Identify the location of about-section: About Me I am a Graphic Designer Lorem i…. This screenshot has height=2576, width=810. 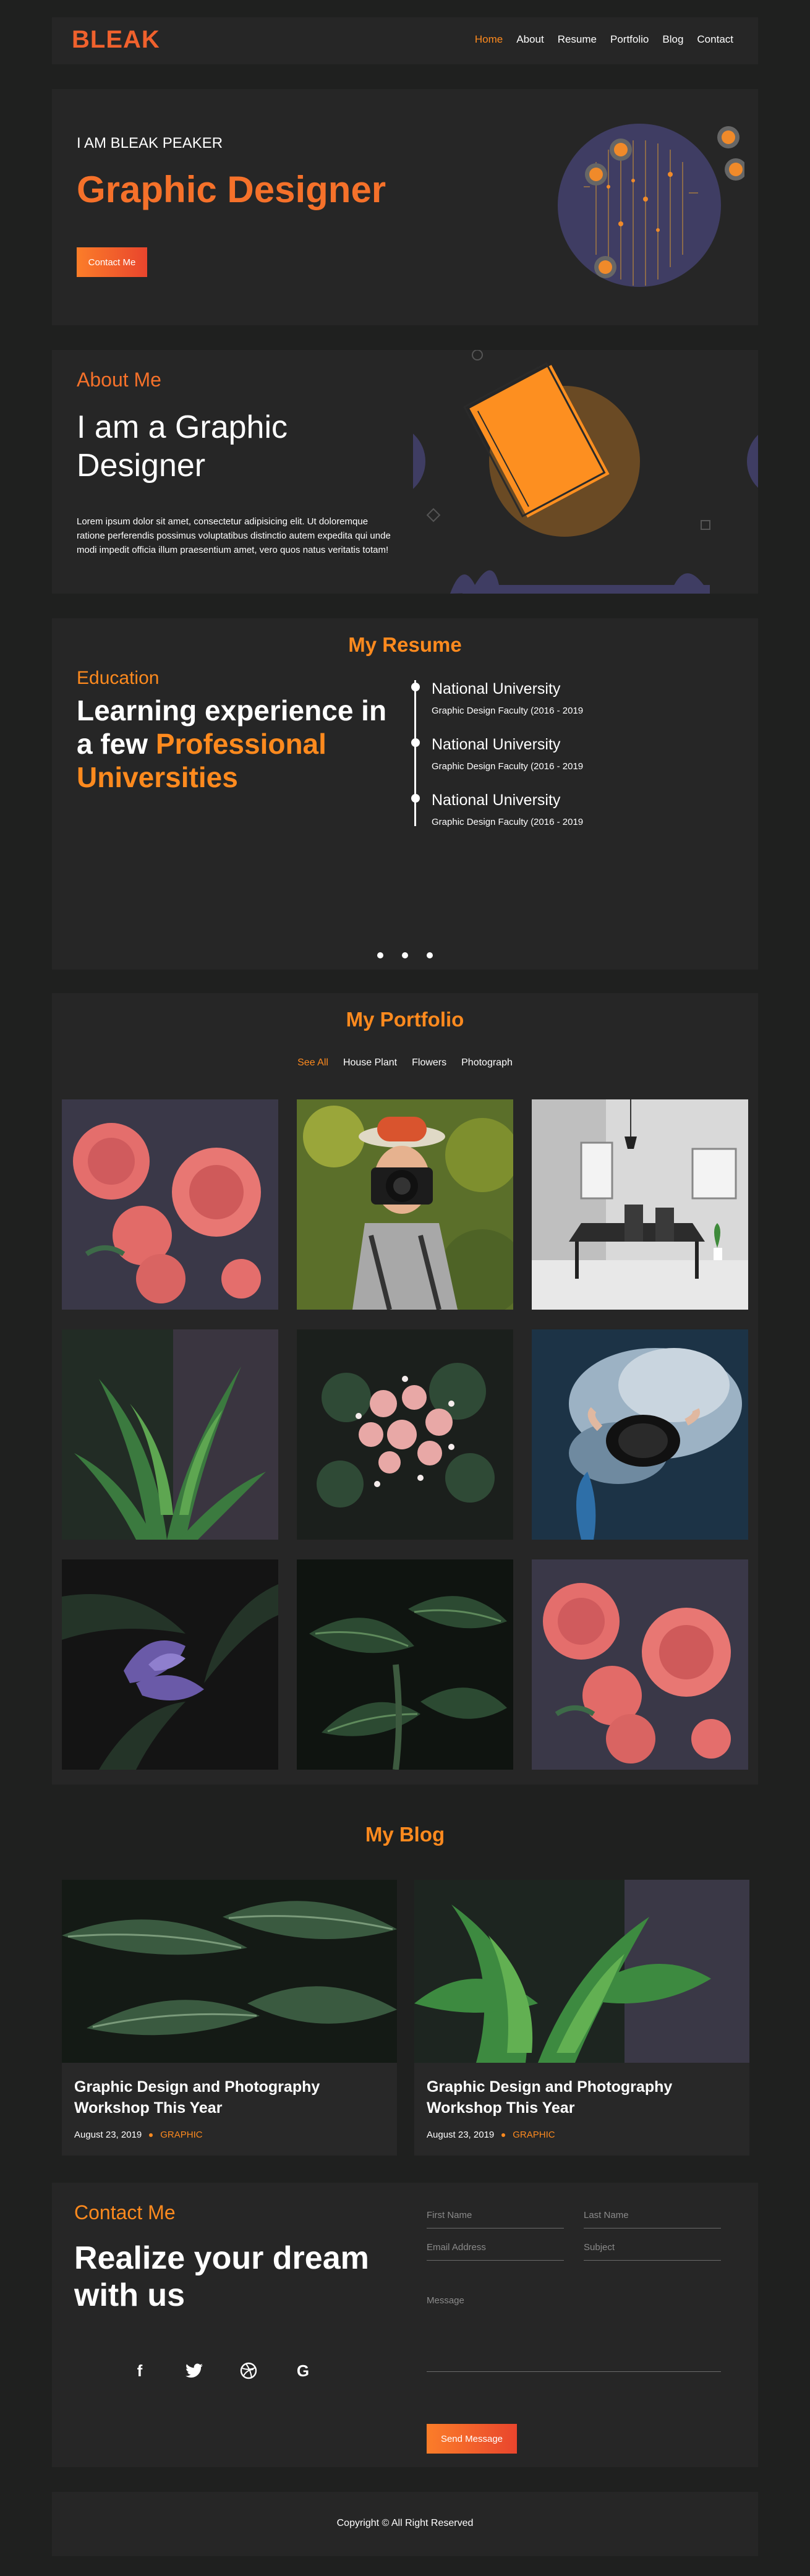
(405, 472).